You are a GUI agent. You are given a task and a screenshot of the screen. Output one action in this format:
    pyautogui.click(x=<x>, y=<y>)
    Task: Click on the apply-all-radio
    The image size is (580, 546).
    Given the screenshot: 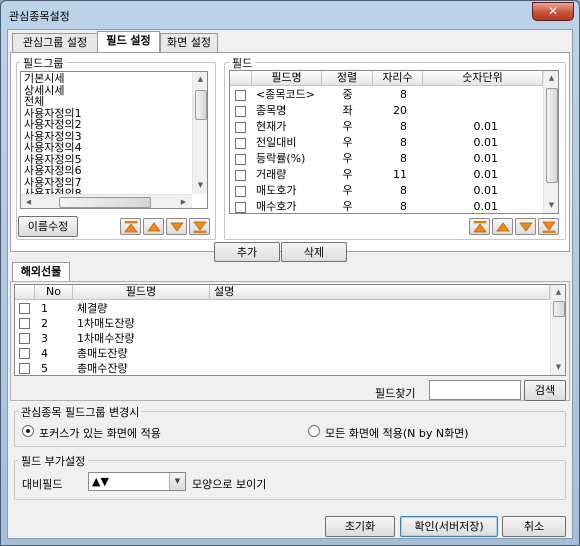 What is the action you would take?
    pyautogui.click(x=314, y=431)
    